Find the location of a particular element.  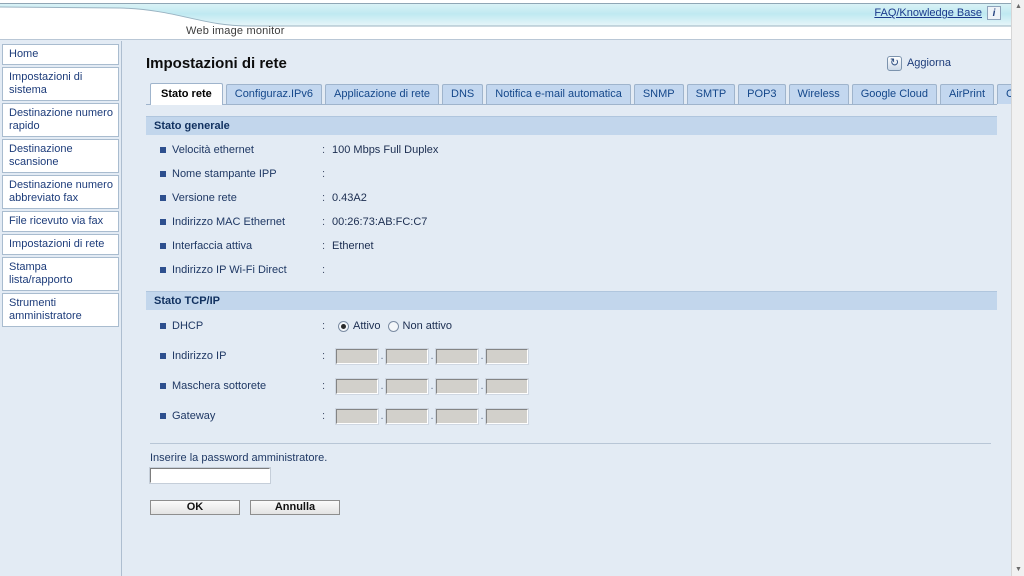

row-label: Interfaccia attiva is located at coordinates (234, 246).